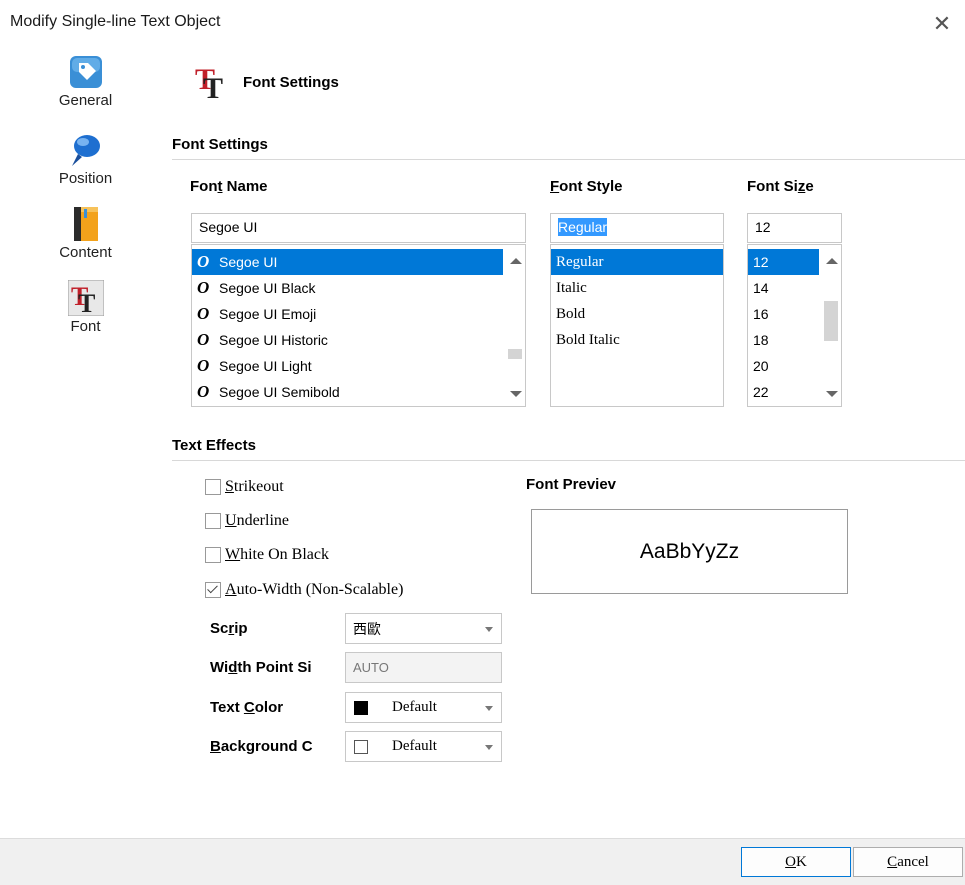  I want to click on tag-icon, so click(85, 72).